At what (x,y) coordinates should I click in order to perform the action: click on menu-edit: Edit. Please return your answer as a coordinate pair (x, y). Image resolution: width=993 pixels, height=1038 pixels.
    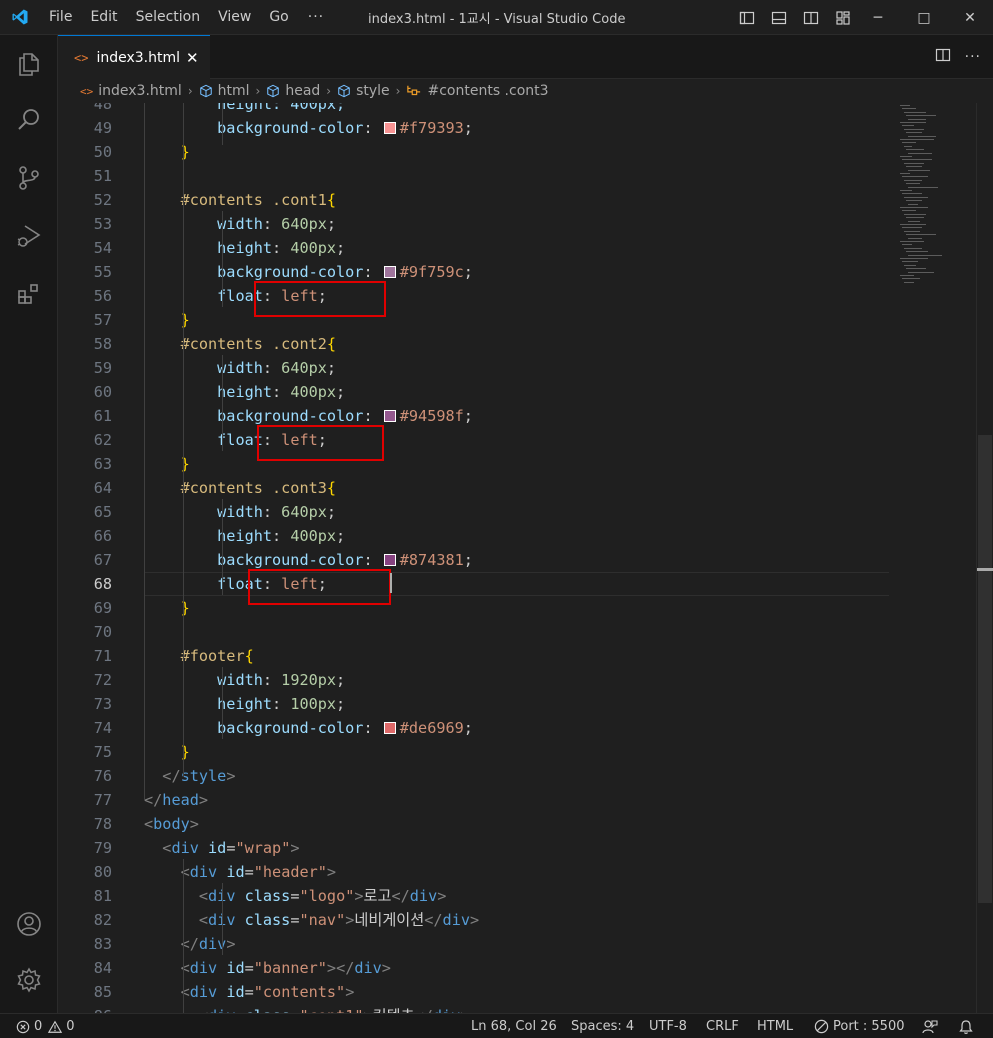
    Looking at the image, I should click on (103, 17).